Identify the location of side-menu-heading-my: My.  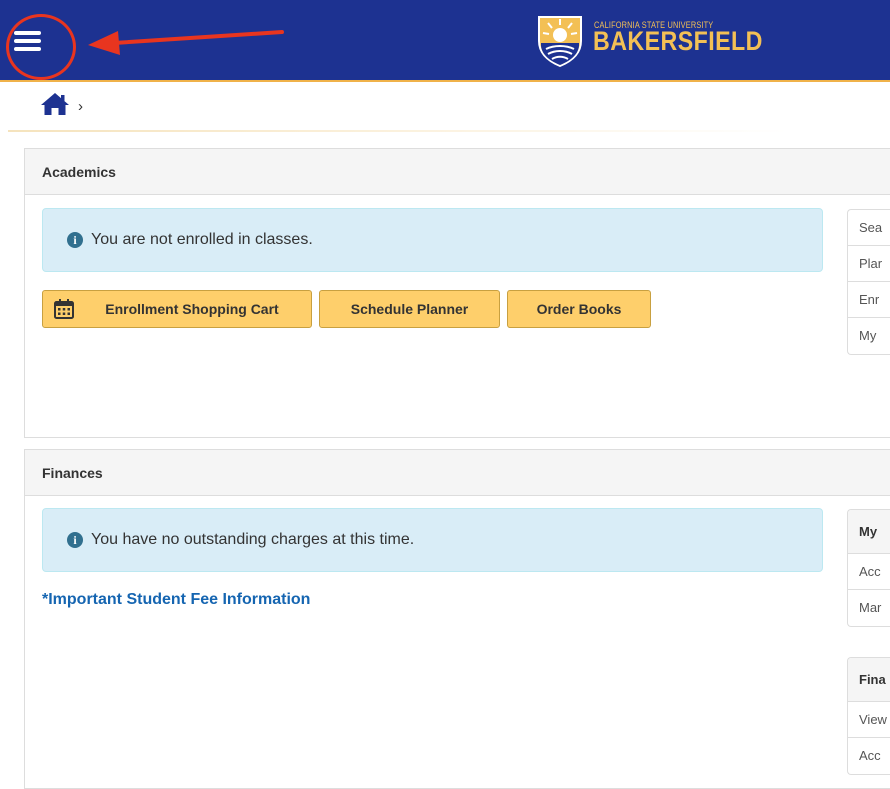
(869, 532).